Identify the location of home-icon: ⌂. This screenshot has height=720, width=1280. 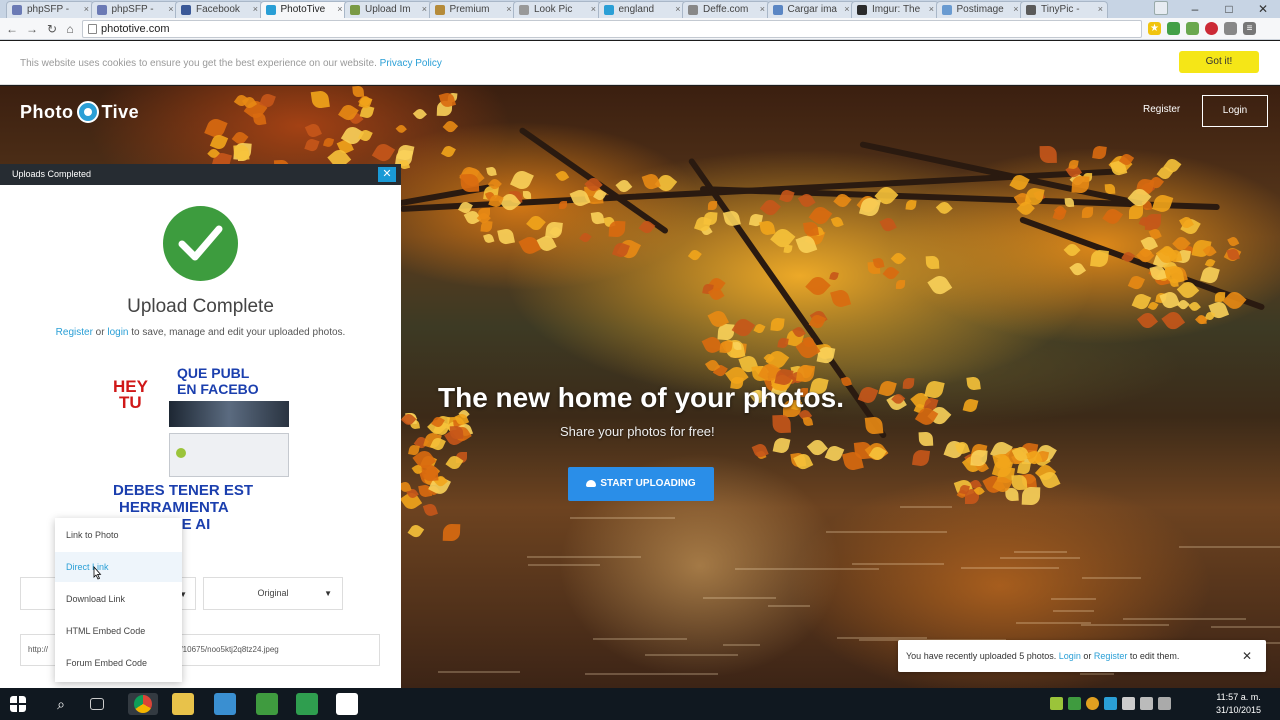
(70, 29).